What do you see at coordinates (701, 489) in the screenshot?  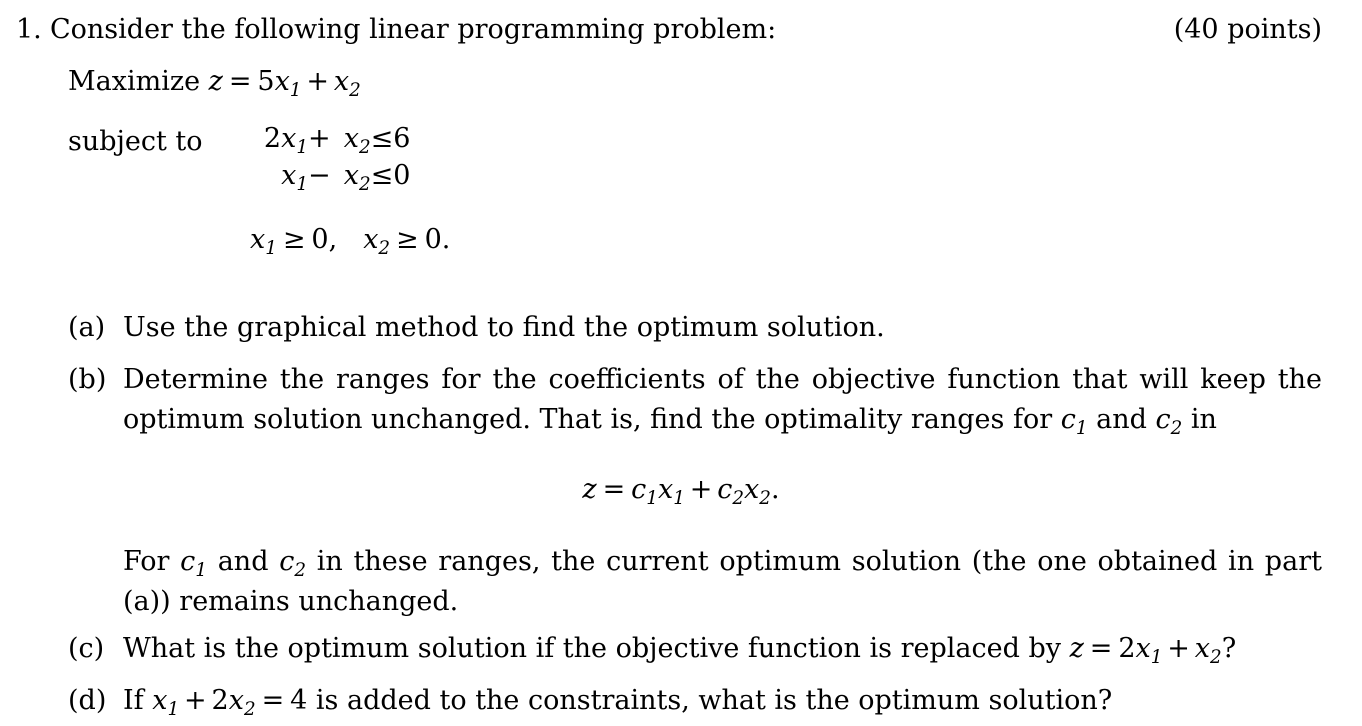 I see `display-eq-plus: +` at bounding box center [701, 489].